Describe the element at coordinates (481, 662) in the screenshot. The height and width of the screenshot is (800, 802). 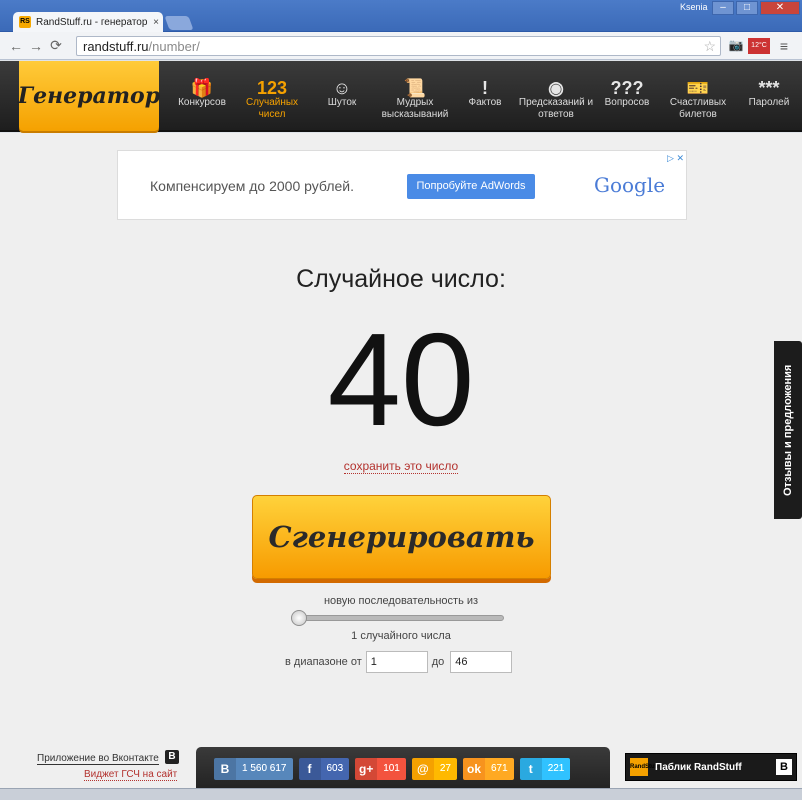
I see `range-to-input: 46` at that location.